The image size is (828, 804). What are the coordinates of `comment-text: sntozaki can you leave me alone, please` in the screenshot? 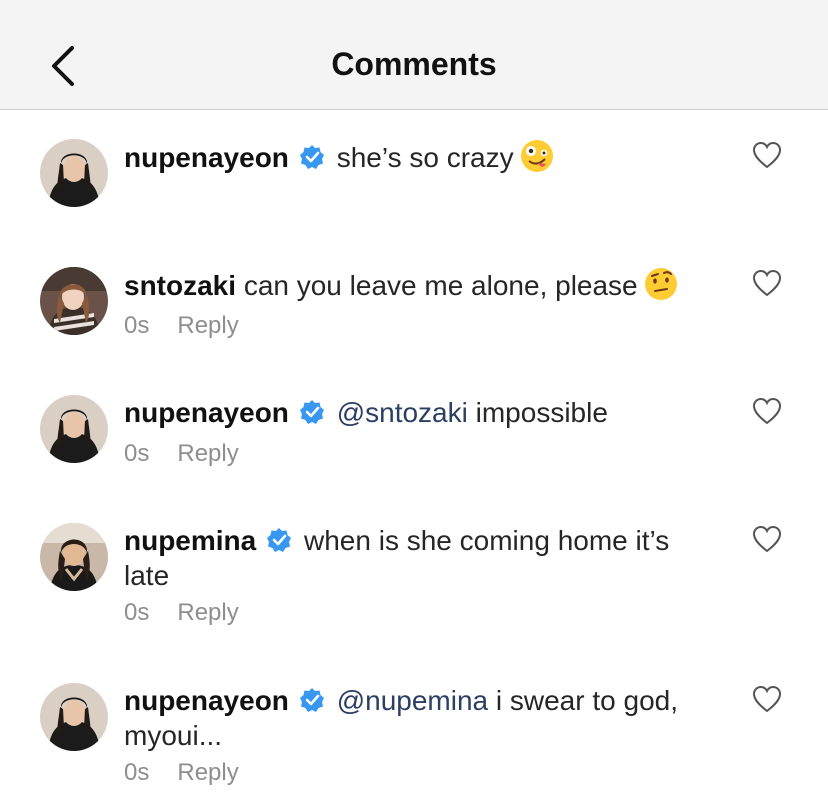 It's located at (419, 285).